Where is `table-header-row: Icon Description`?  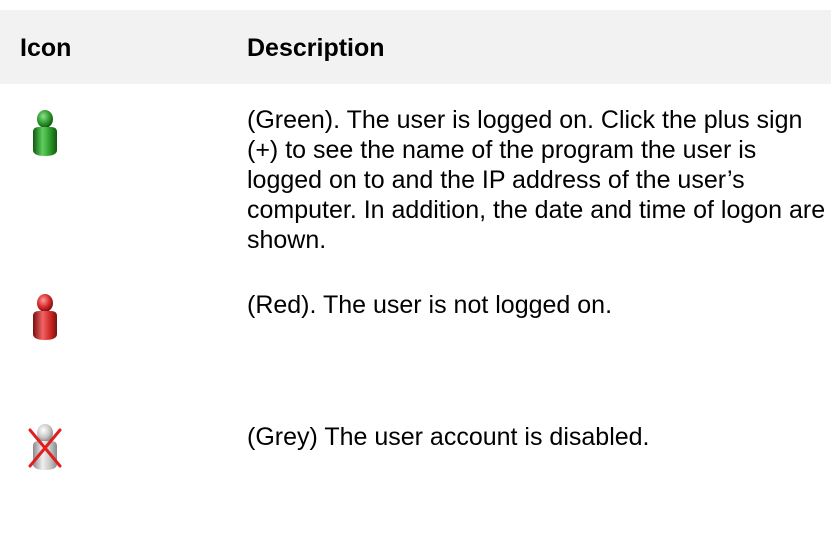
table-header-row: Icon Description is located at coordinates (415, 47).